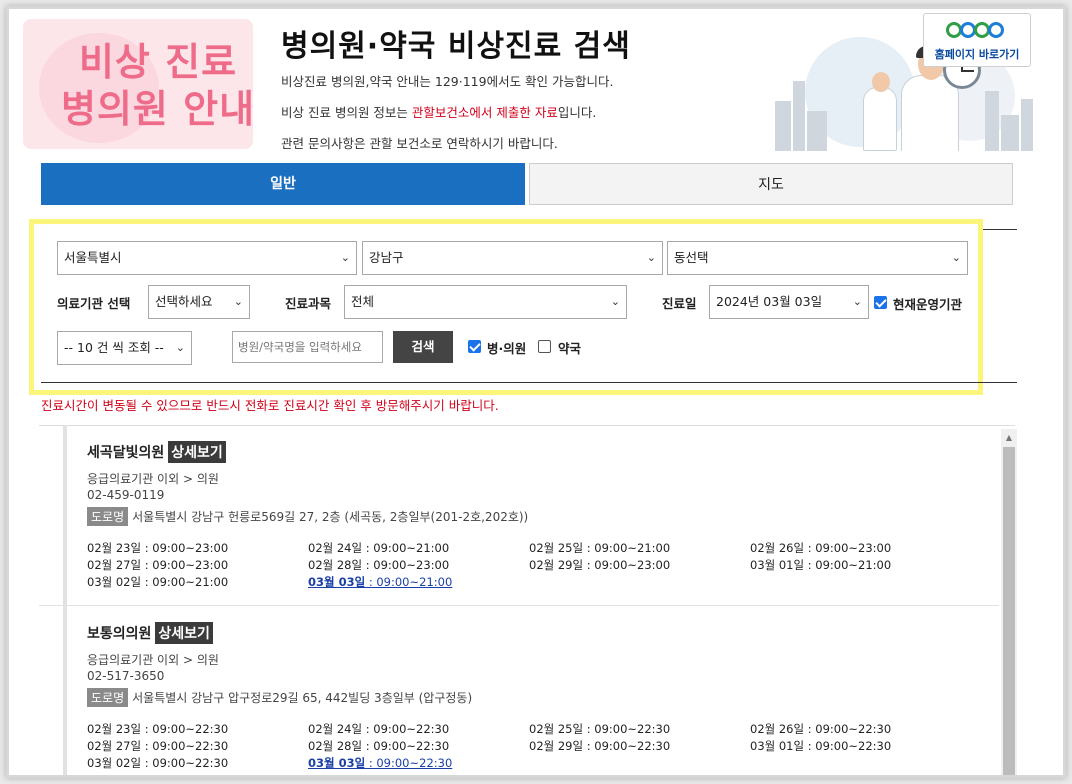  What do you see at coordinates (485, 302) in the screenshot?
I see `department-select: 전체 ⌄` at bounding box center [485, 302].